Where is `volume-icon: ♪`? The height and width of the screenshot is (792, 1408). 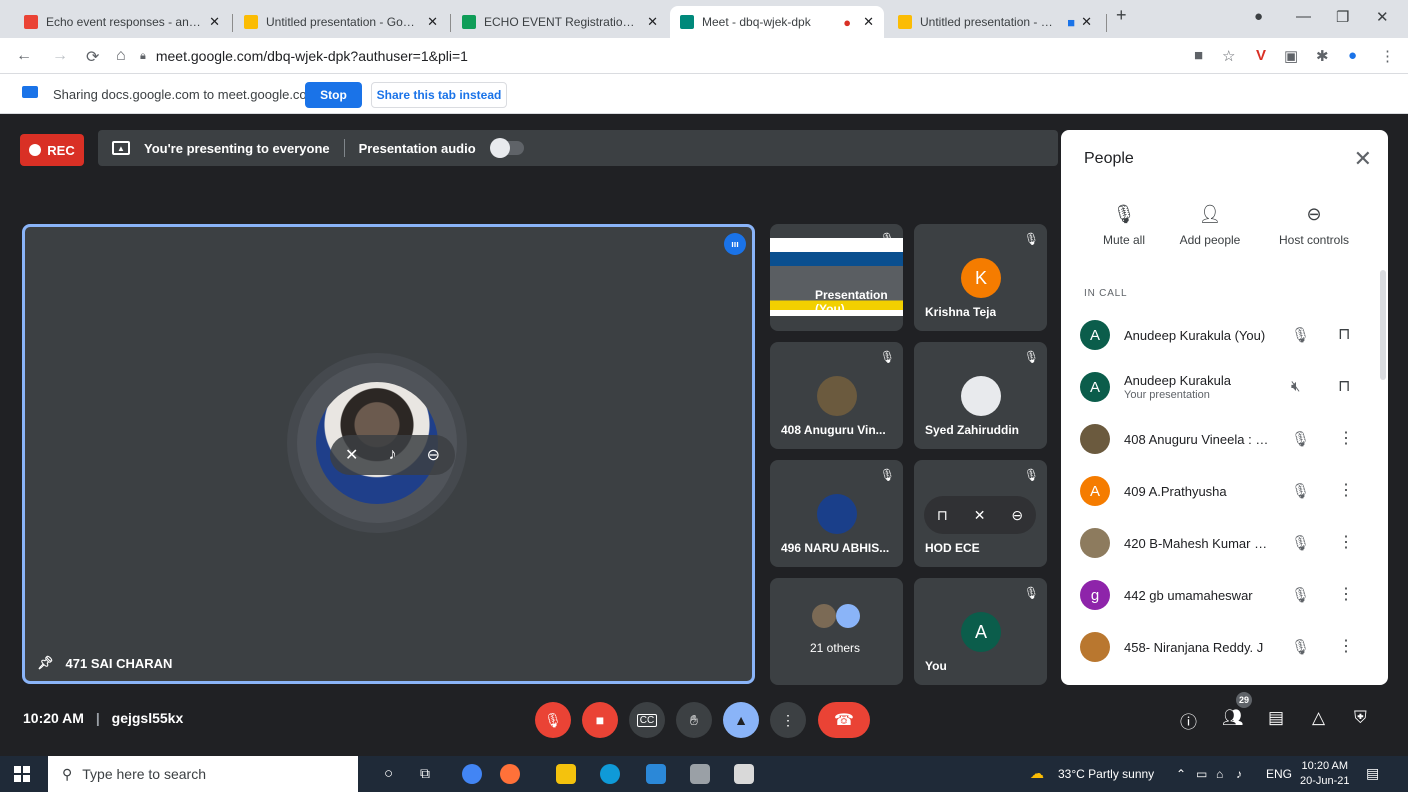
volume-icon: ♪ is located at coordinates (1239, 774).